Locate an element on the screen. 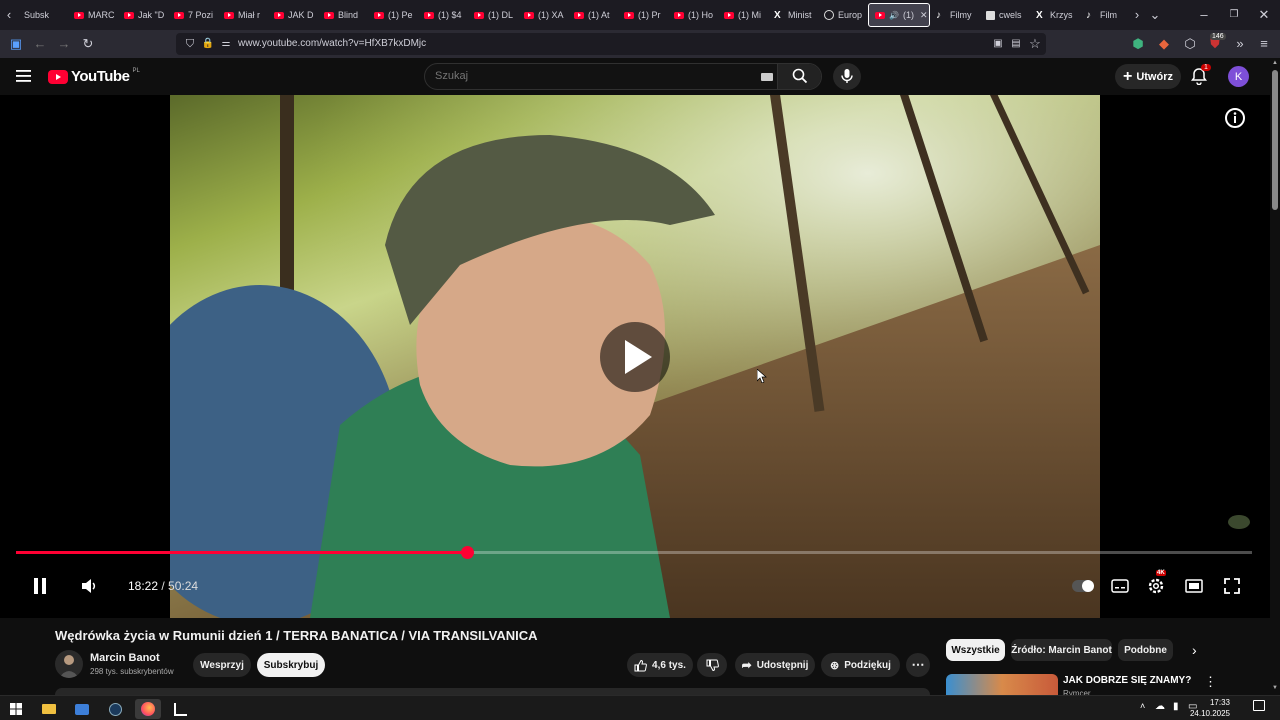  minimize-window-icon: – is located at coordinates (1204, 15).